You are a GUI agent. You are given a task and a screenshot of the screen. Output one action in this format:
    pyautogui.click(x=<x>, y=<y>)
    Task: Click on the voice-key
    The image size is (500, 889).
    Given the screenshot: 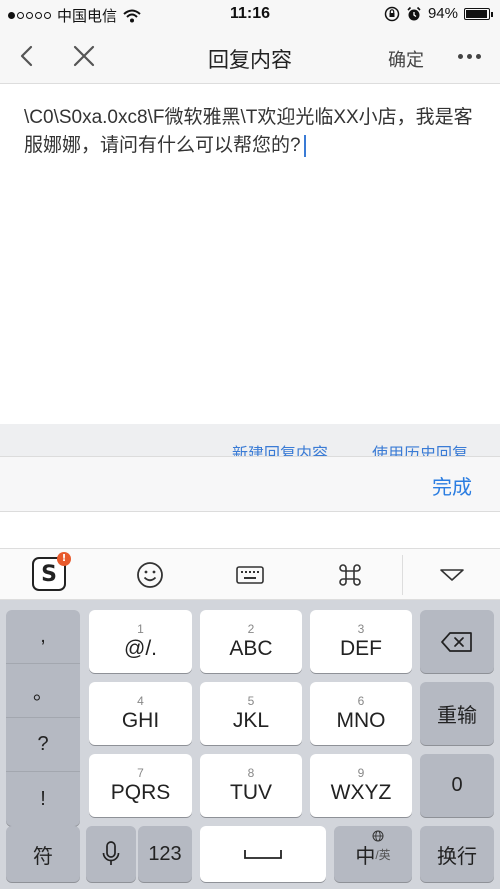 What is the action you would take?
    pyautogui.click(x=111, y=854)
    